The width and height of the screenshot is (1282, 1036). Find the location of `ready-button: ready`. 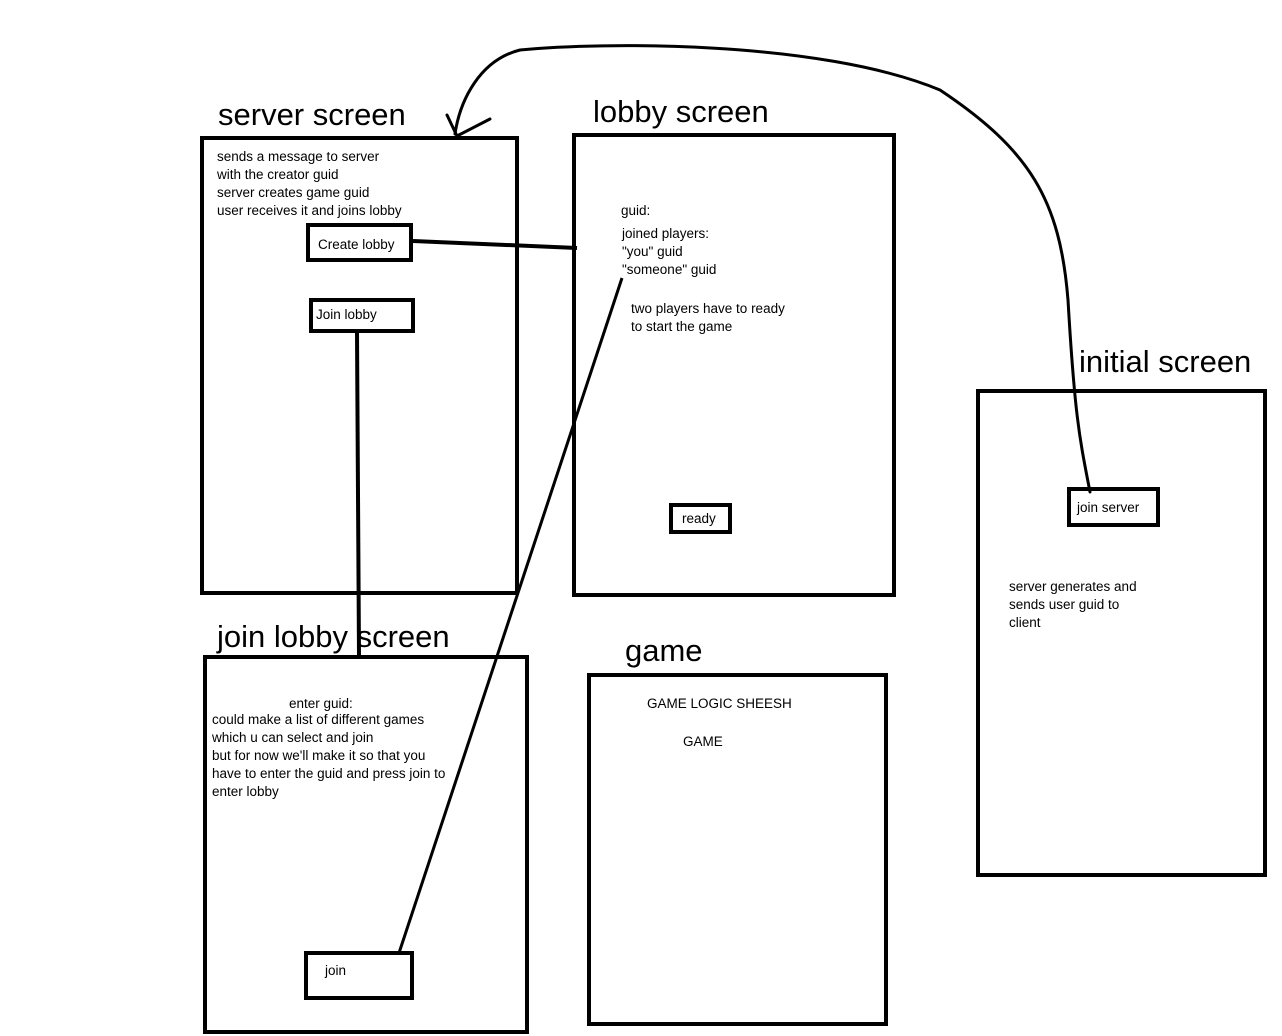

ready-button: ready is located at coordinates (700, 518).